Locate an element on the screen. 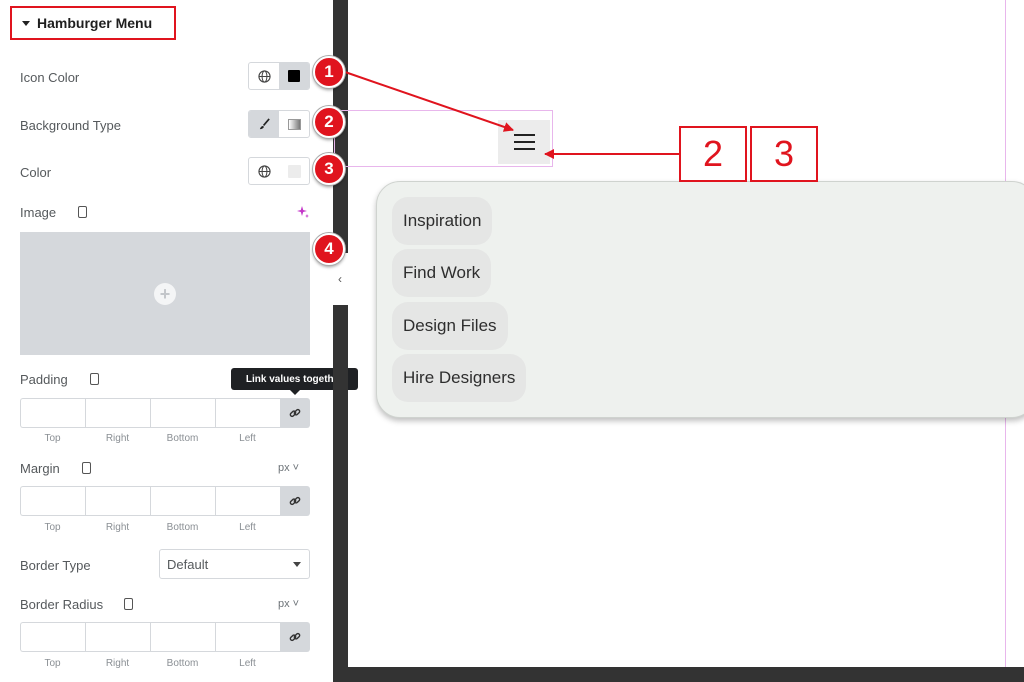 The image size is (1024, 682). margin-bottom-input is located at coordinates (182, 501).